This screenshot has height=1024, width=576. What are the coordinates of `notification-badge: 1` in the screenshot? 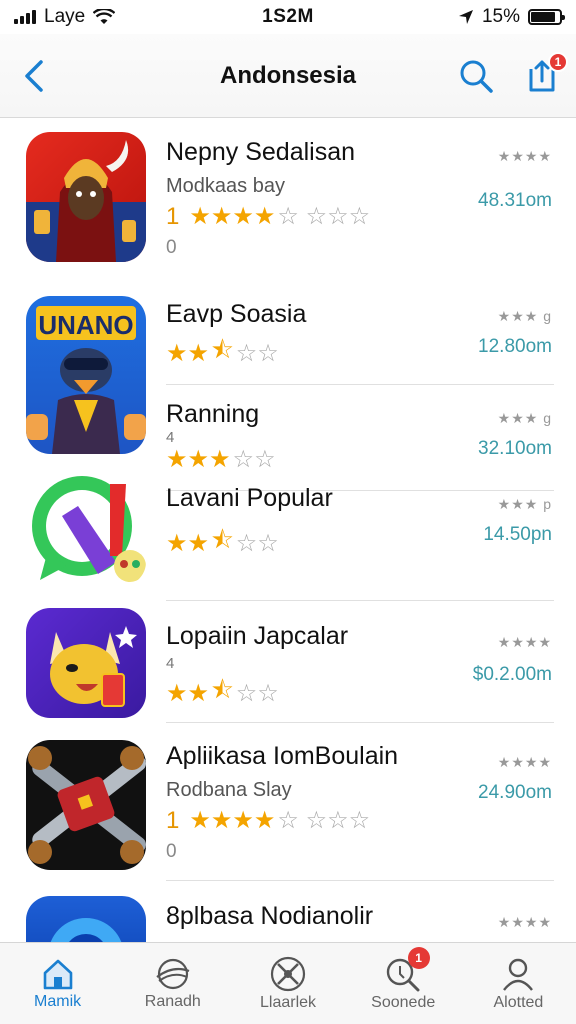 It's located at (558, 61).